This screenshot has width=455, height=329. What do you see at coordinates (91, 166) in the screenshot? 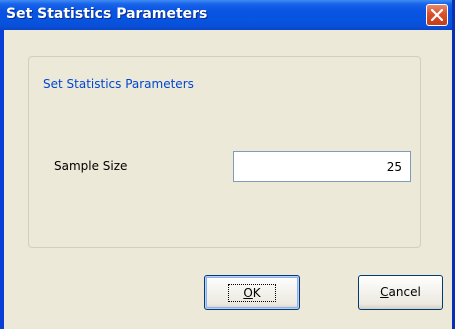
I see `sample-size-label: Sample Size` at bounding box center [91, 166].